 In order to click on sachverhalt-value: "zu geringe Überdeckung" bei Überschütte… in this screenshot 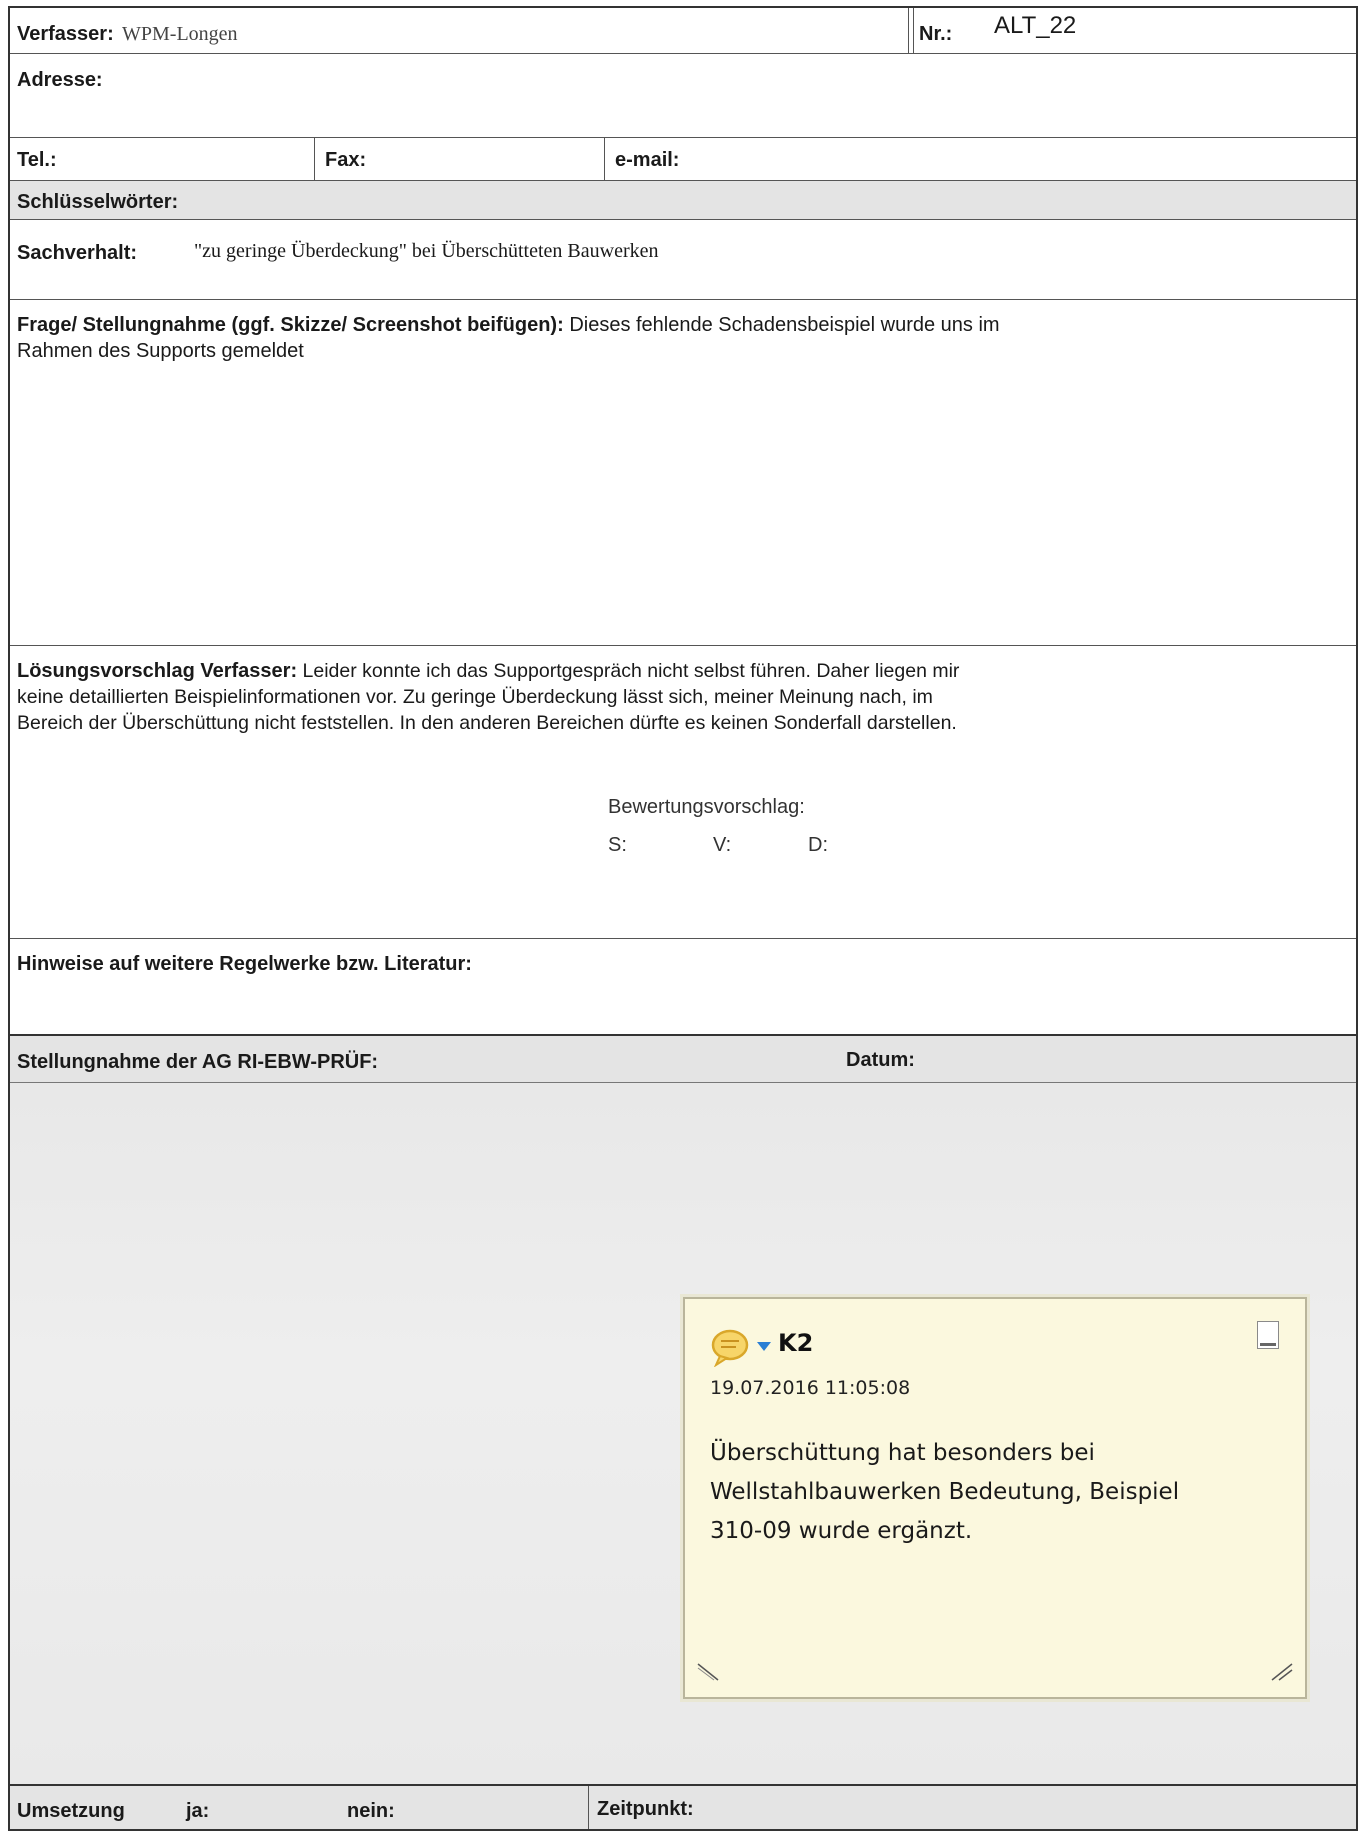, I will do `click(426, 251)`.